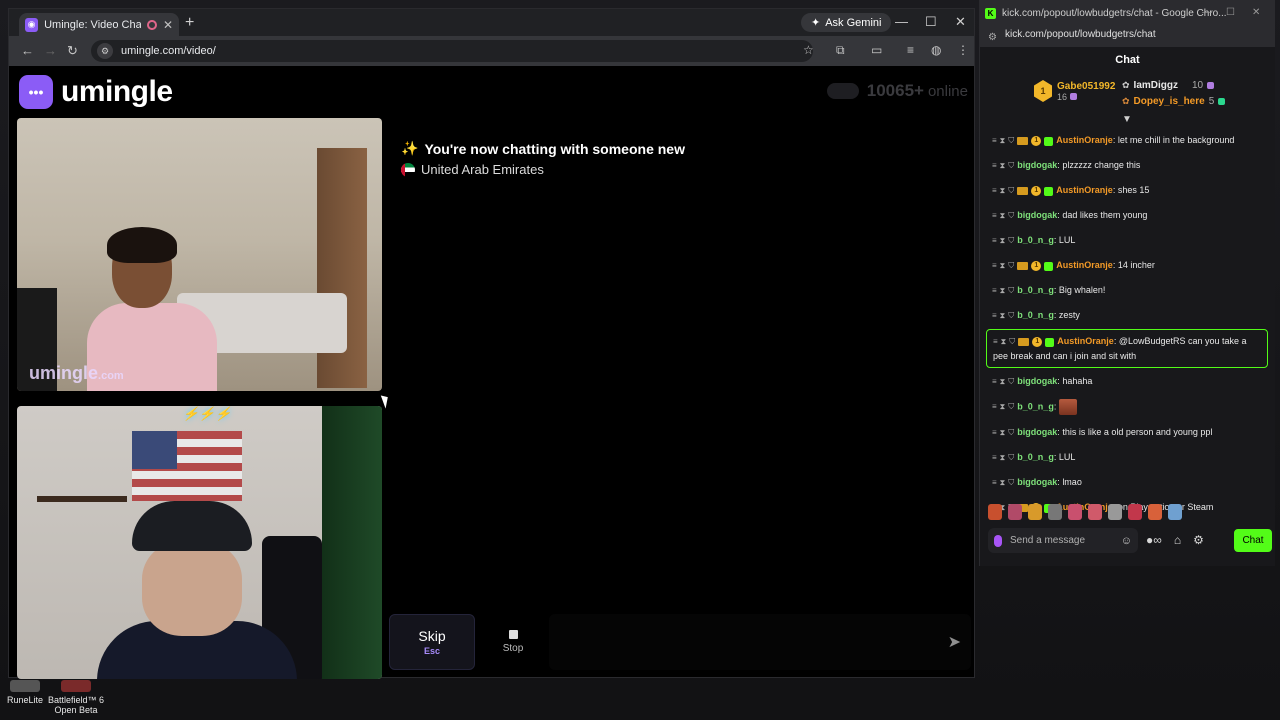 The image size is (1280, 720). What do you see at coordinates (1253, 540) in the screenshot?
I see `send-chat-button: Chat` at bounding box center [1253, 540].